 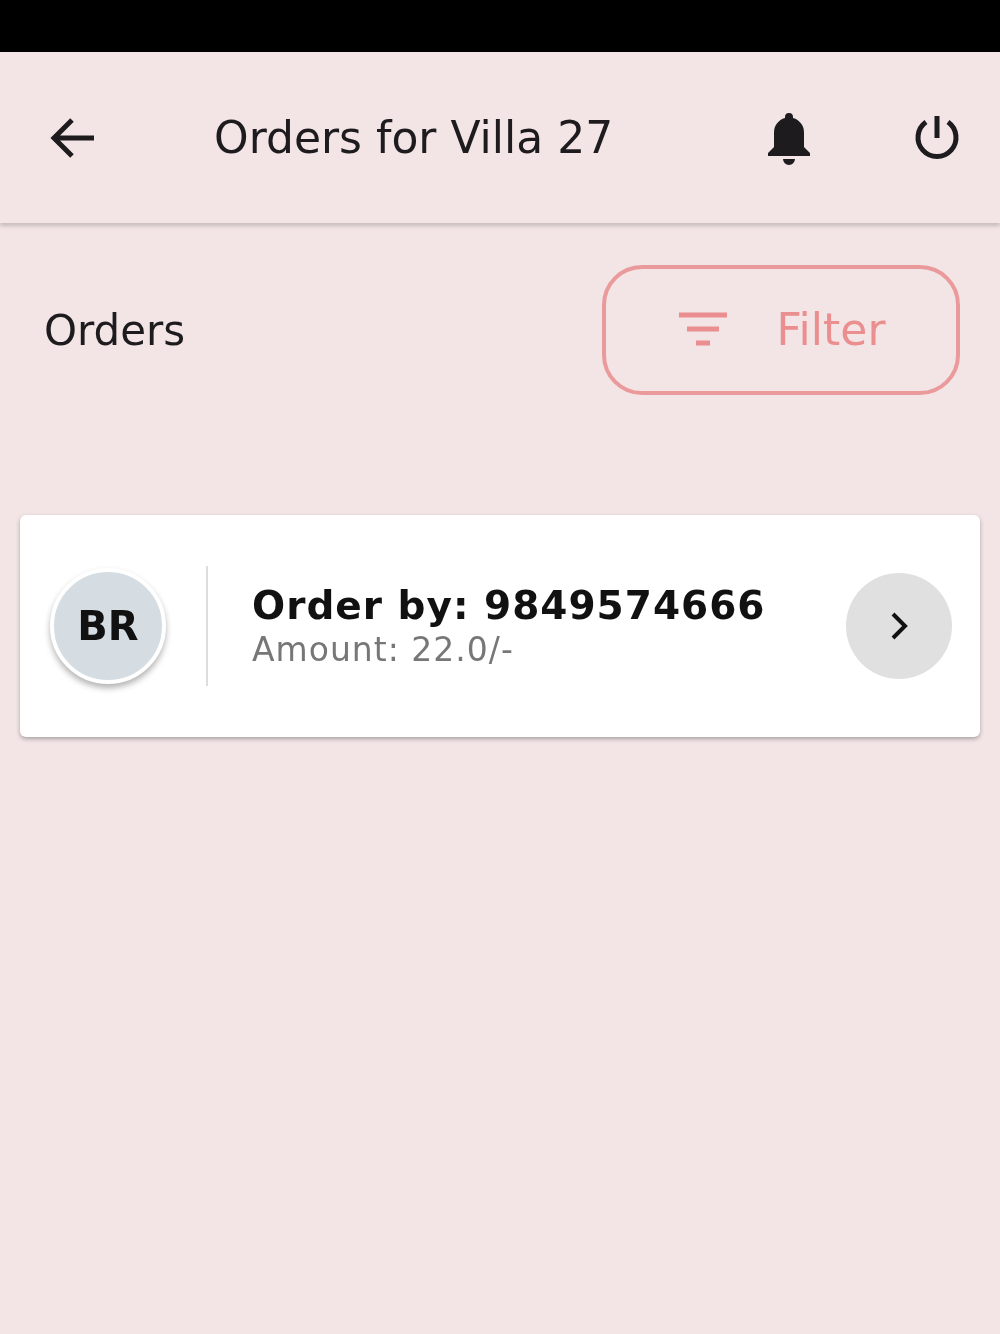 I want to click on amount-text: Amount: 22.0/-, so click(x=383, y=649).